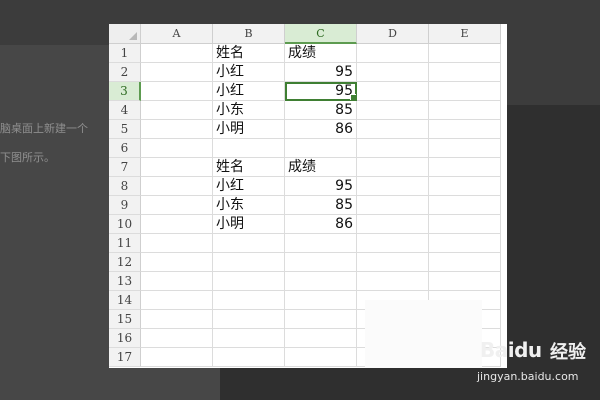  Describe the element at coordinates (177, 110) in the screenshot. I see `cell-a4` at that location.